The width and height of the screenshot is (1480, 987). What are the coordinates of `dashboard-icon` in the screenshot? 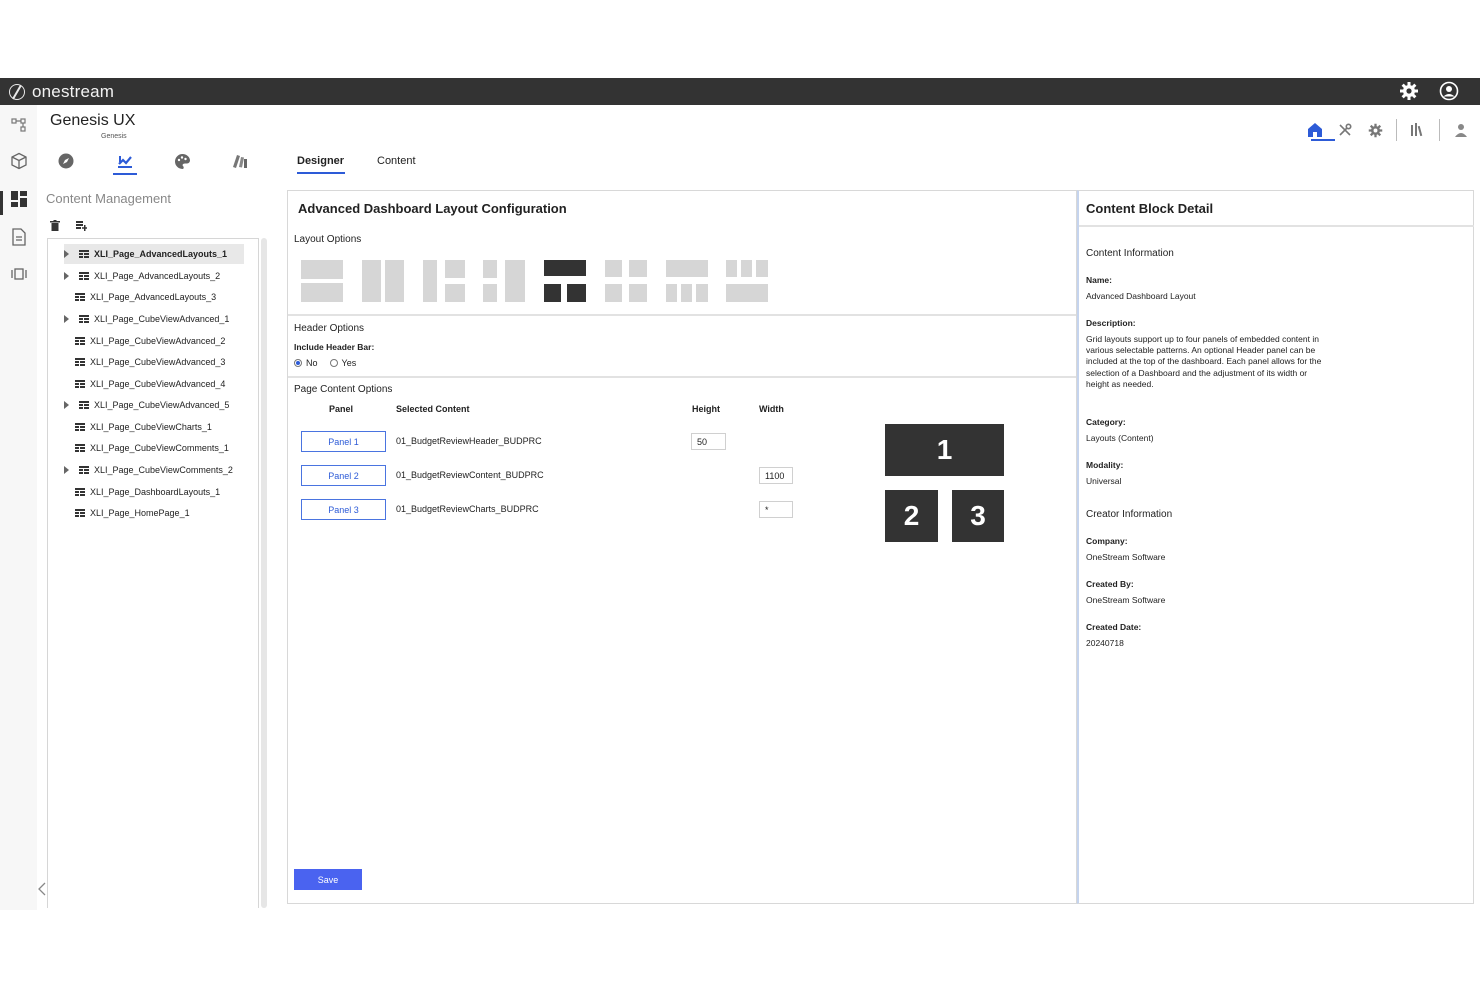 It's located at (19, 199).